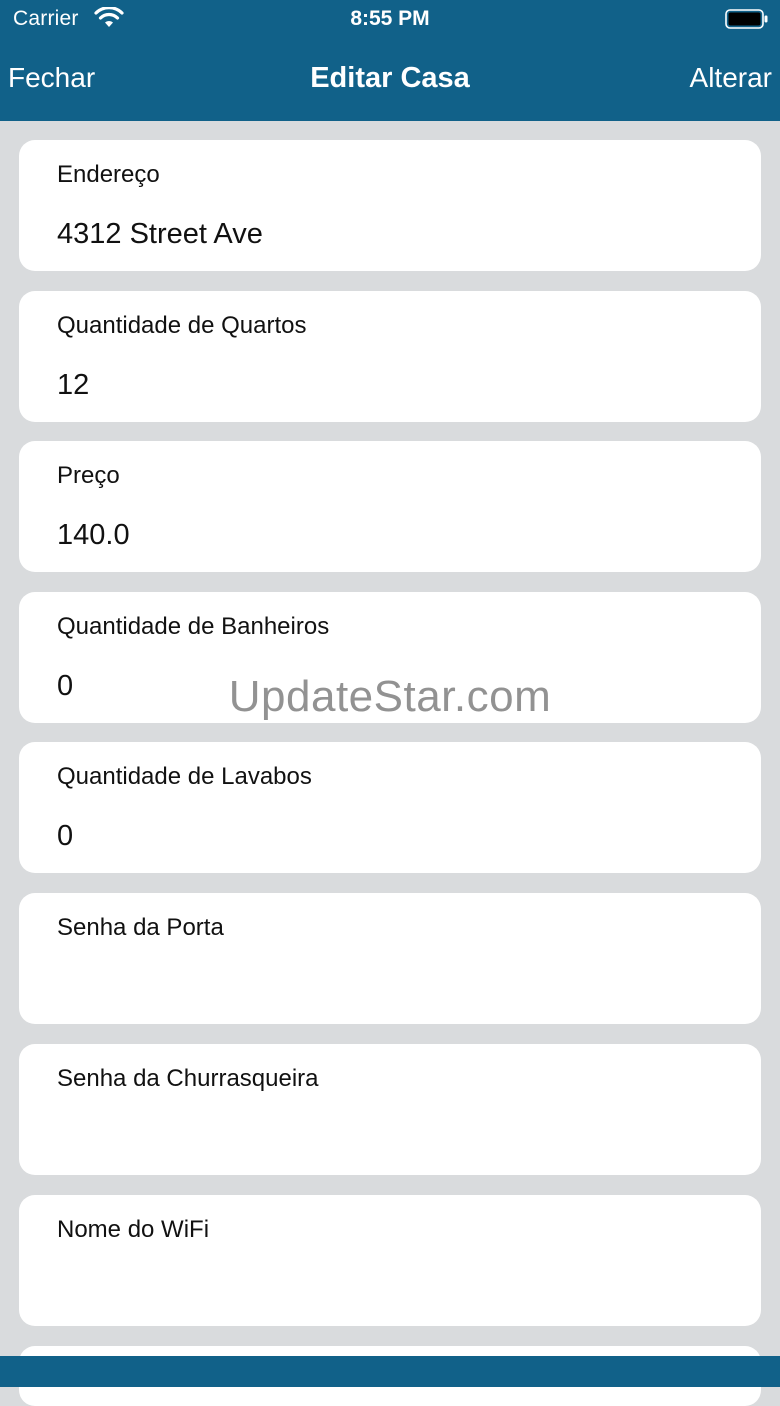 This screenshot has width=780, height=1406. What do you see at coordinates (390, 356) in the screenshot?
I see `bedrooms-field-card: Quantidade de Quartos` at bounding box center [390, 356].